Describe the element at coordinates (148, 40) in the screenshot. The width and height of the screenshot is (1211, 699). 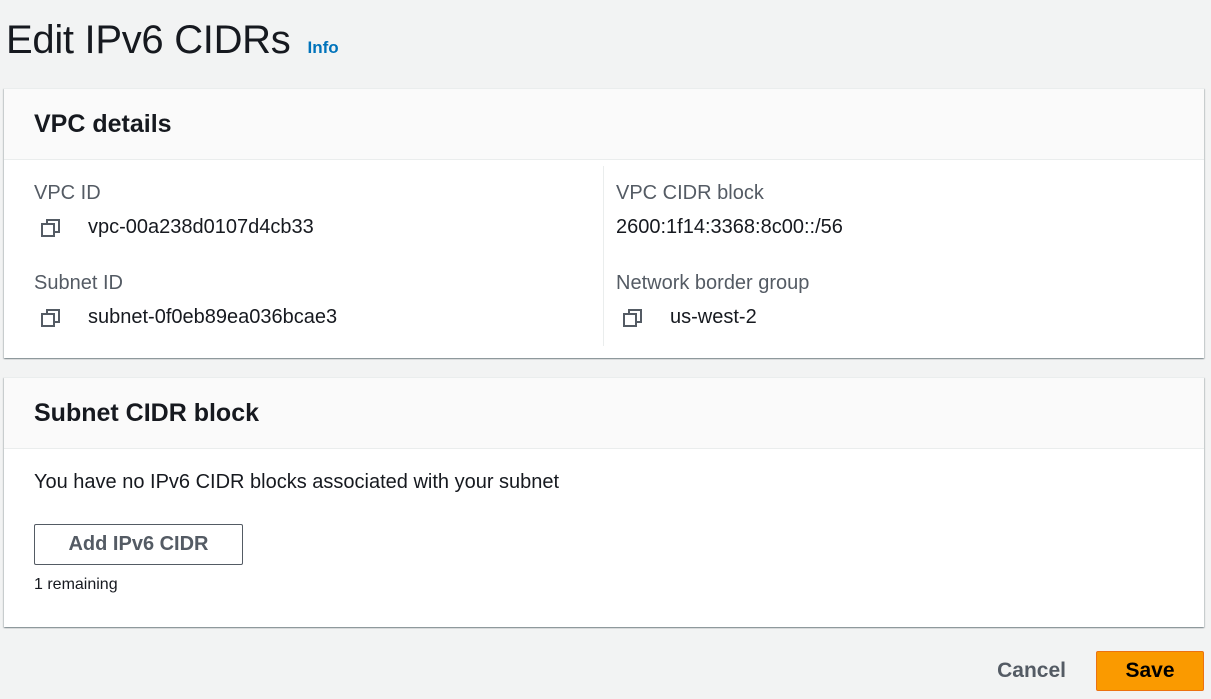
I see `page-title: Edit IPv6 CIDRs` at that location.